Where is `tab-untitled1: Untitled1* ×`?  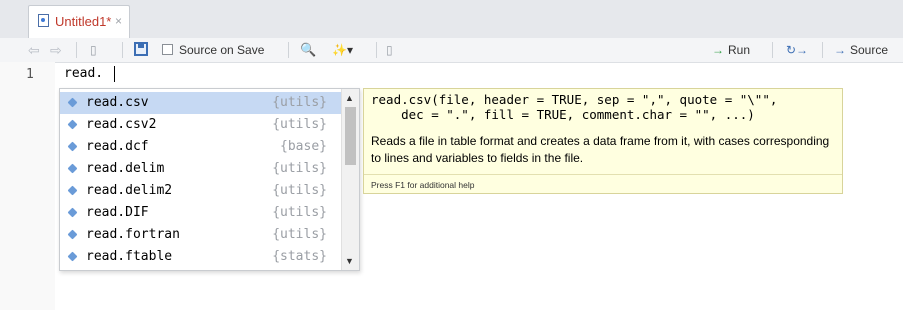
tab-untitled1: Untitled1* × is located at coordinates (79, 21).